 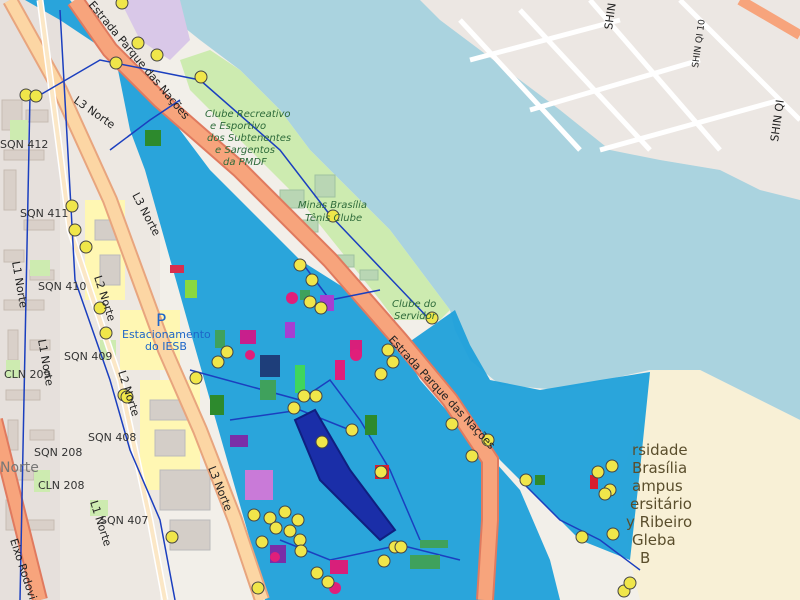 I want to click on label-univ-6: Gleba, so click(x=654, y=540).